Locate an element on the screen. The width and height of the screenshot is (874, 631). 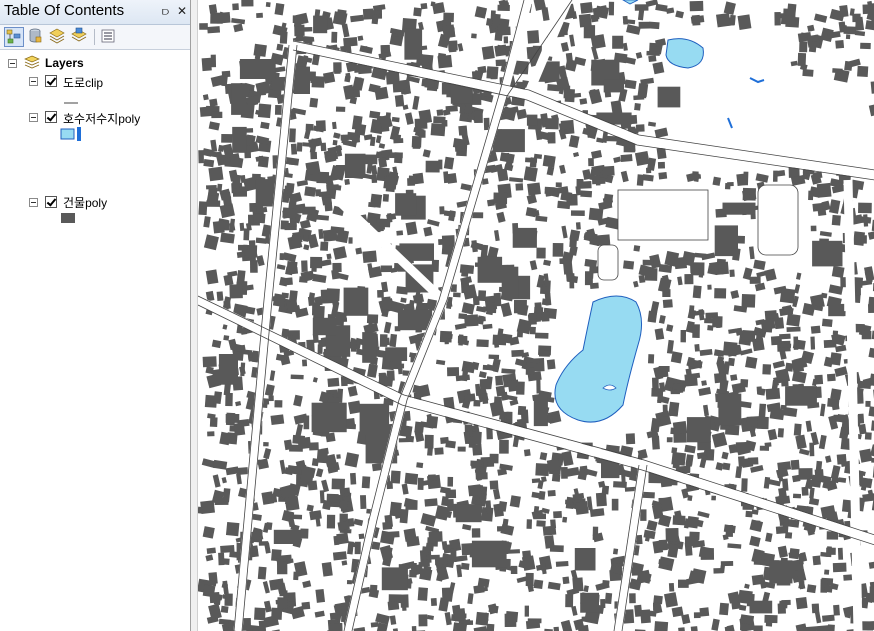
layer-label-water: 호수저수지poly is located at coordinates (101, 118).